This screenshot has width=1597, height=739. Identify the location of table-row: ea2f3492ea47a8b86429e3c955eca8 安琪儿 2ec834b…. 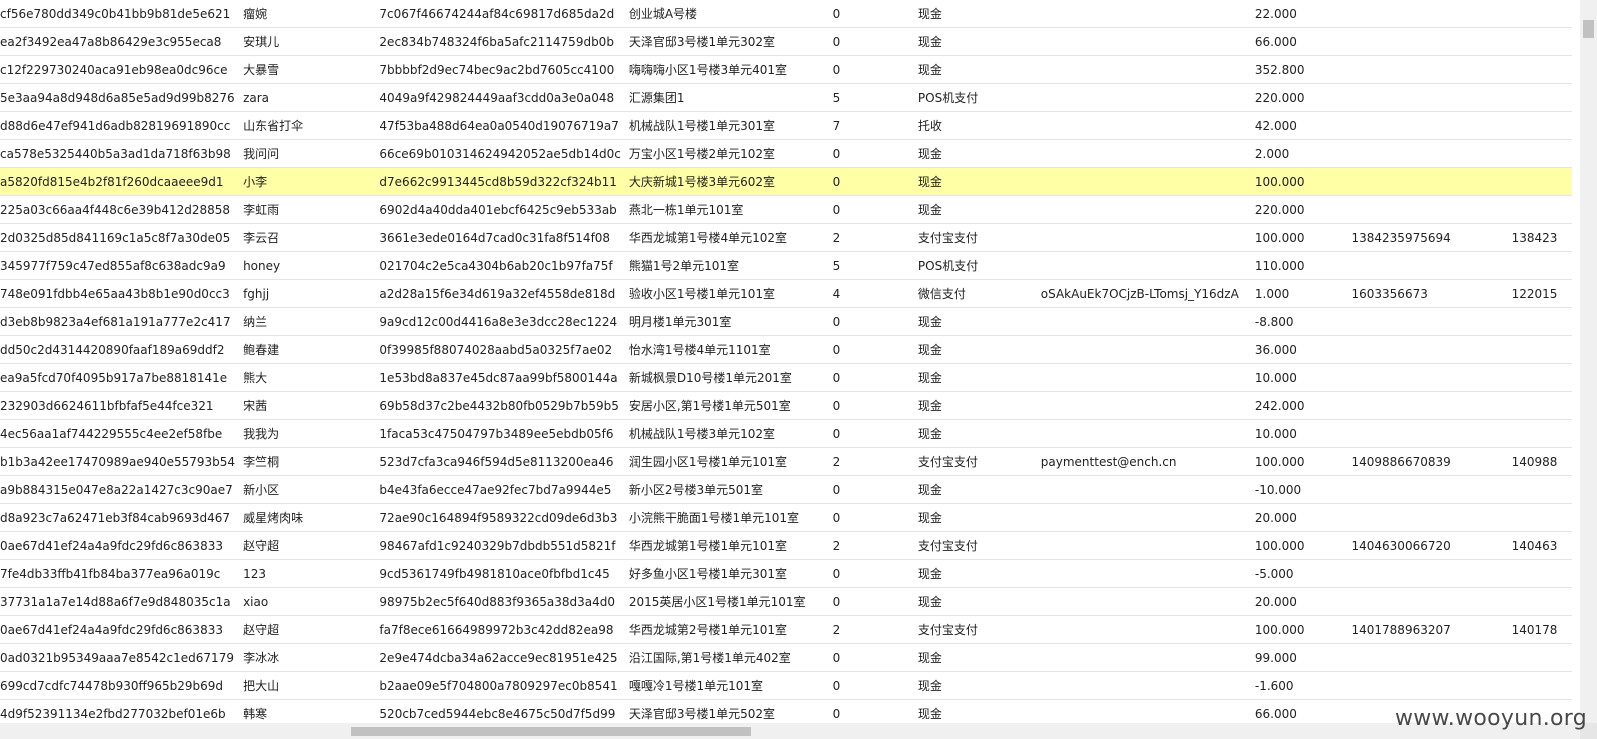
(786, 41).